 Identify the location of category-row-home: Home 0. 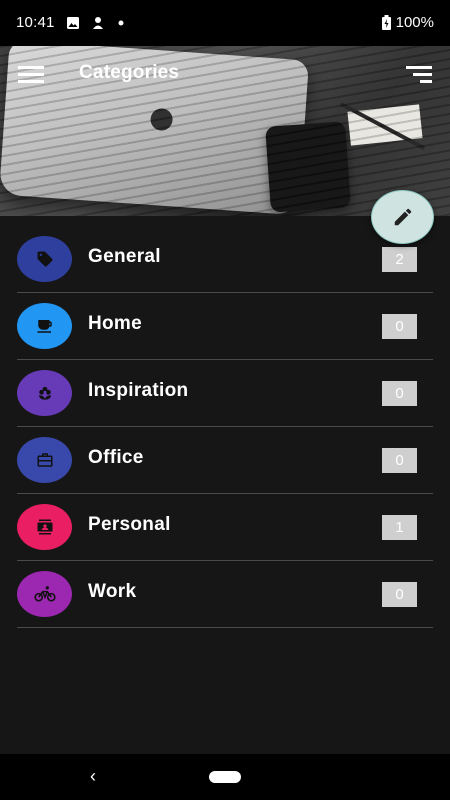
(225, 326).